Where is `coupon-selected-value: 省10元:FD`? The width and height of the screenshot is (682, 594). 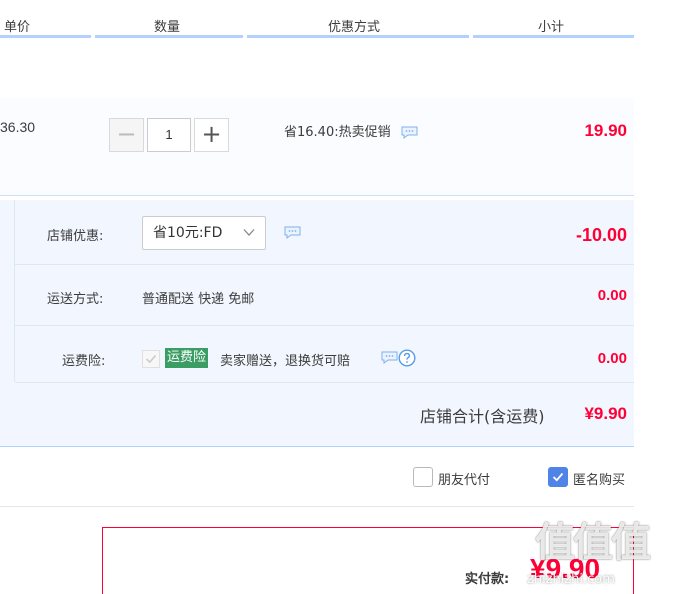 coupon-selected-value: 省10元:FD is located at coordinates (188, 233).